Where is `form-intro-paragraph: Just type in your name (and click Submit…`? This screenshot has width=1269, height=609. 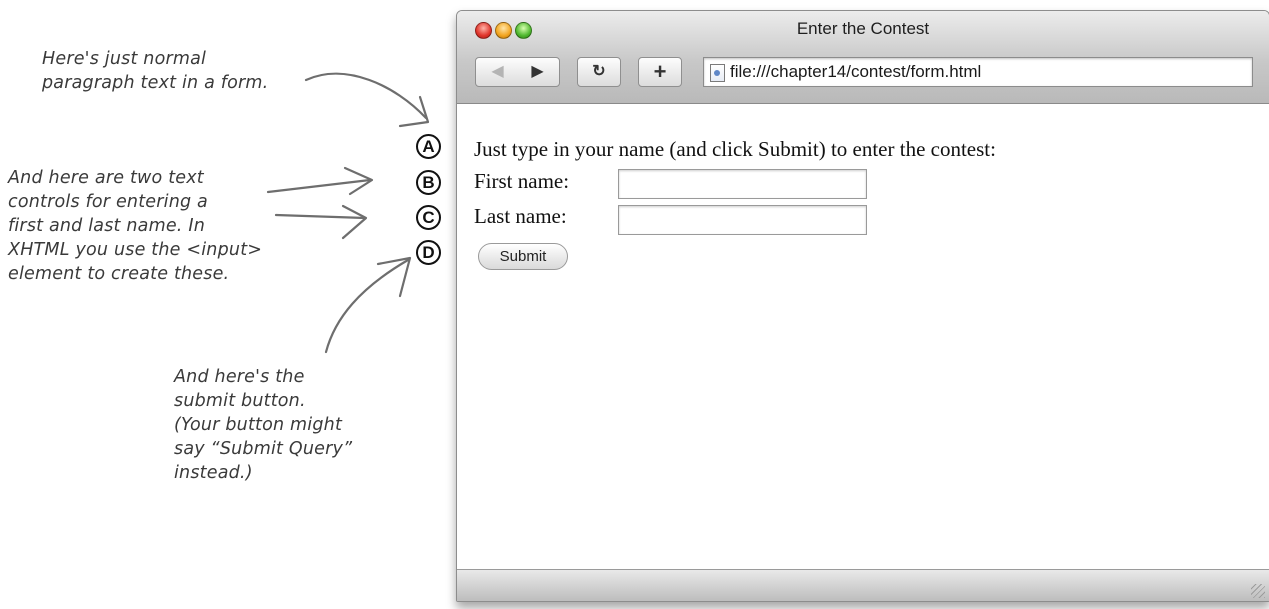
form-intro-paragraph: Just type in your name (and click Submit… is located at coordinates (735, 149).